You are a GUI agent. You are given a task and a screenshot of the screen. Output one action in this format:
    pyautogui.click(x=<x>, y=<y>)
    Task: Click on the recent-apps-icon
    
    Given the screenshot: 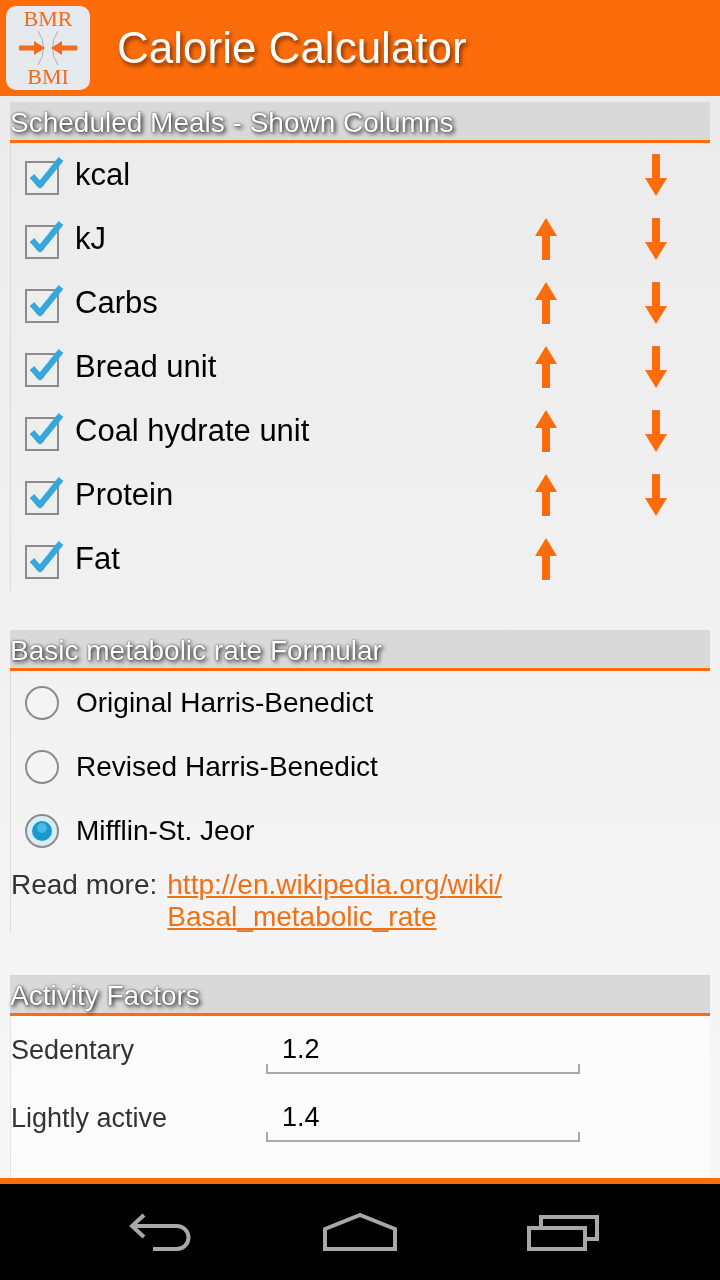 What is the action you would take?
    pyautogui.click(x=563, y=1232)
    